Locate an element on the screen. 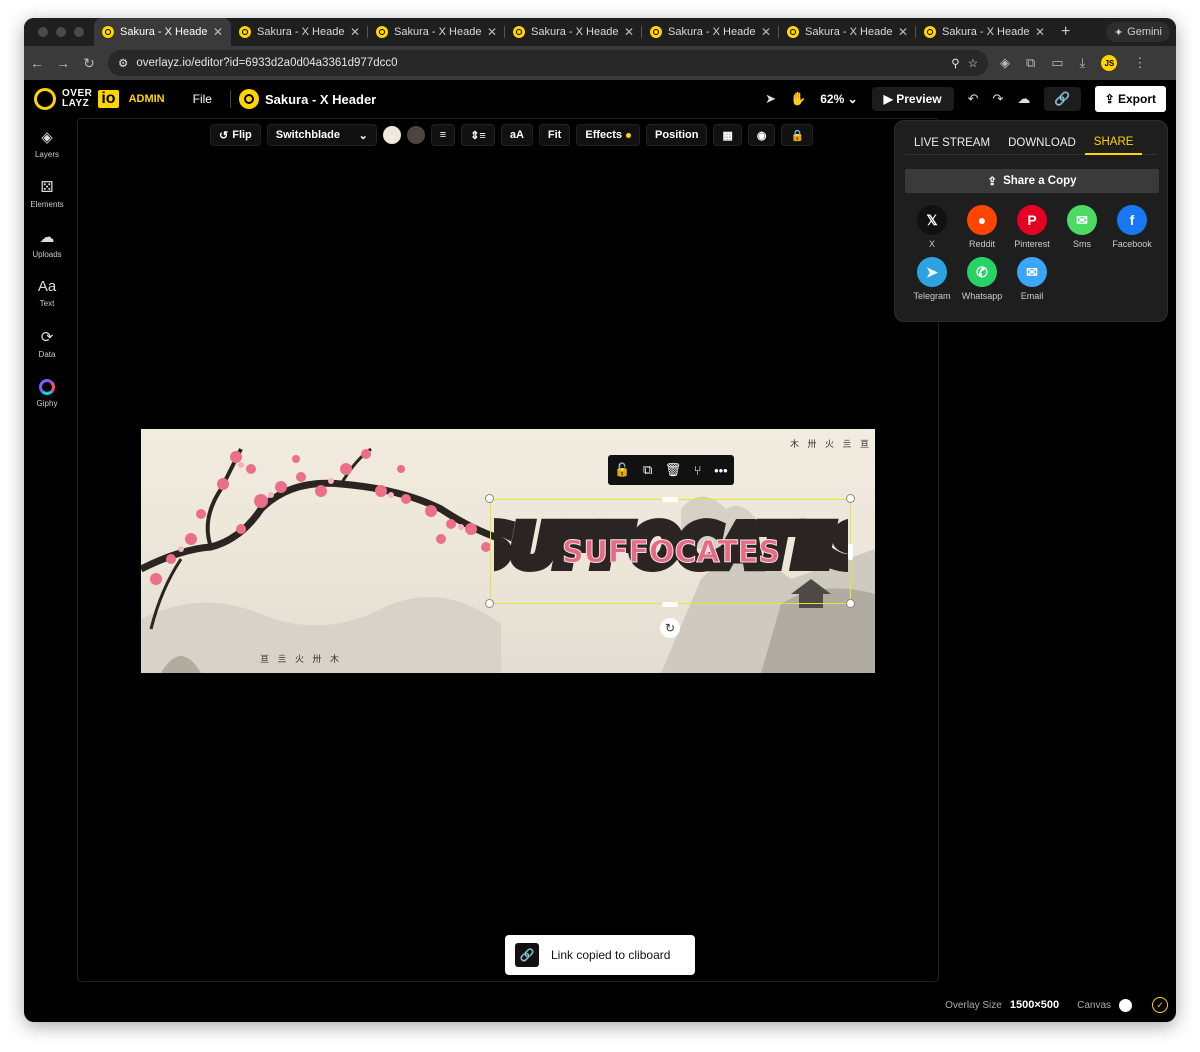  file-menu: File is located at coordinates (202, 99).